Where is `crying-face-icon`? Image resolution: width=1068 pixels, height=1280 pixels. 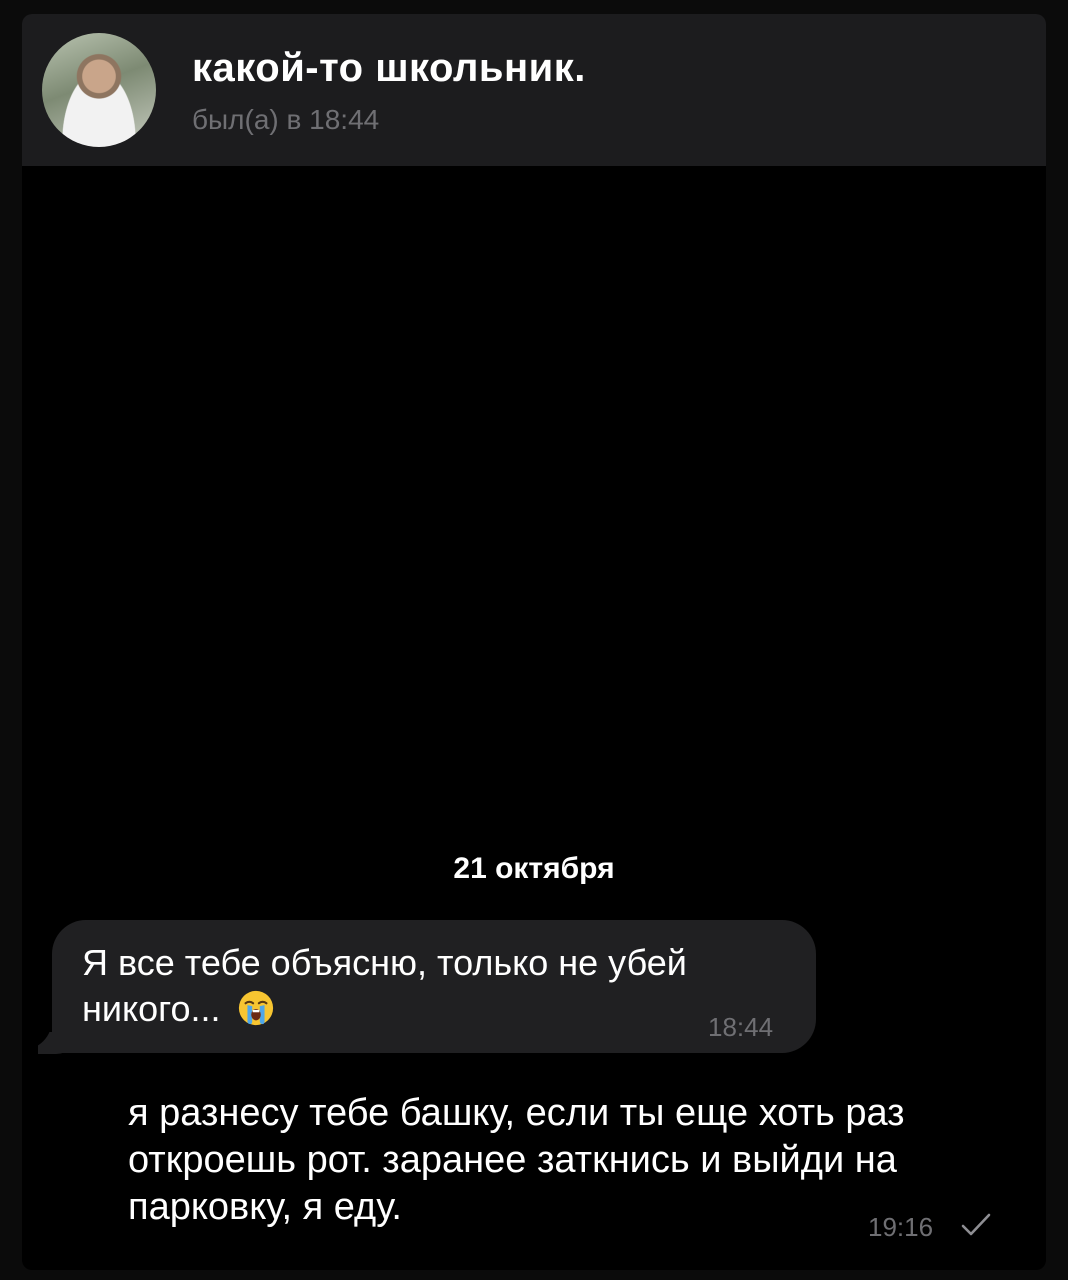 crying-face-icon is located at coordinates (255, 1008).